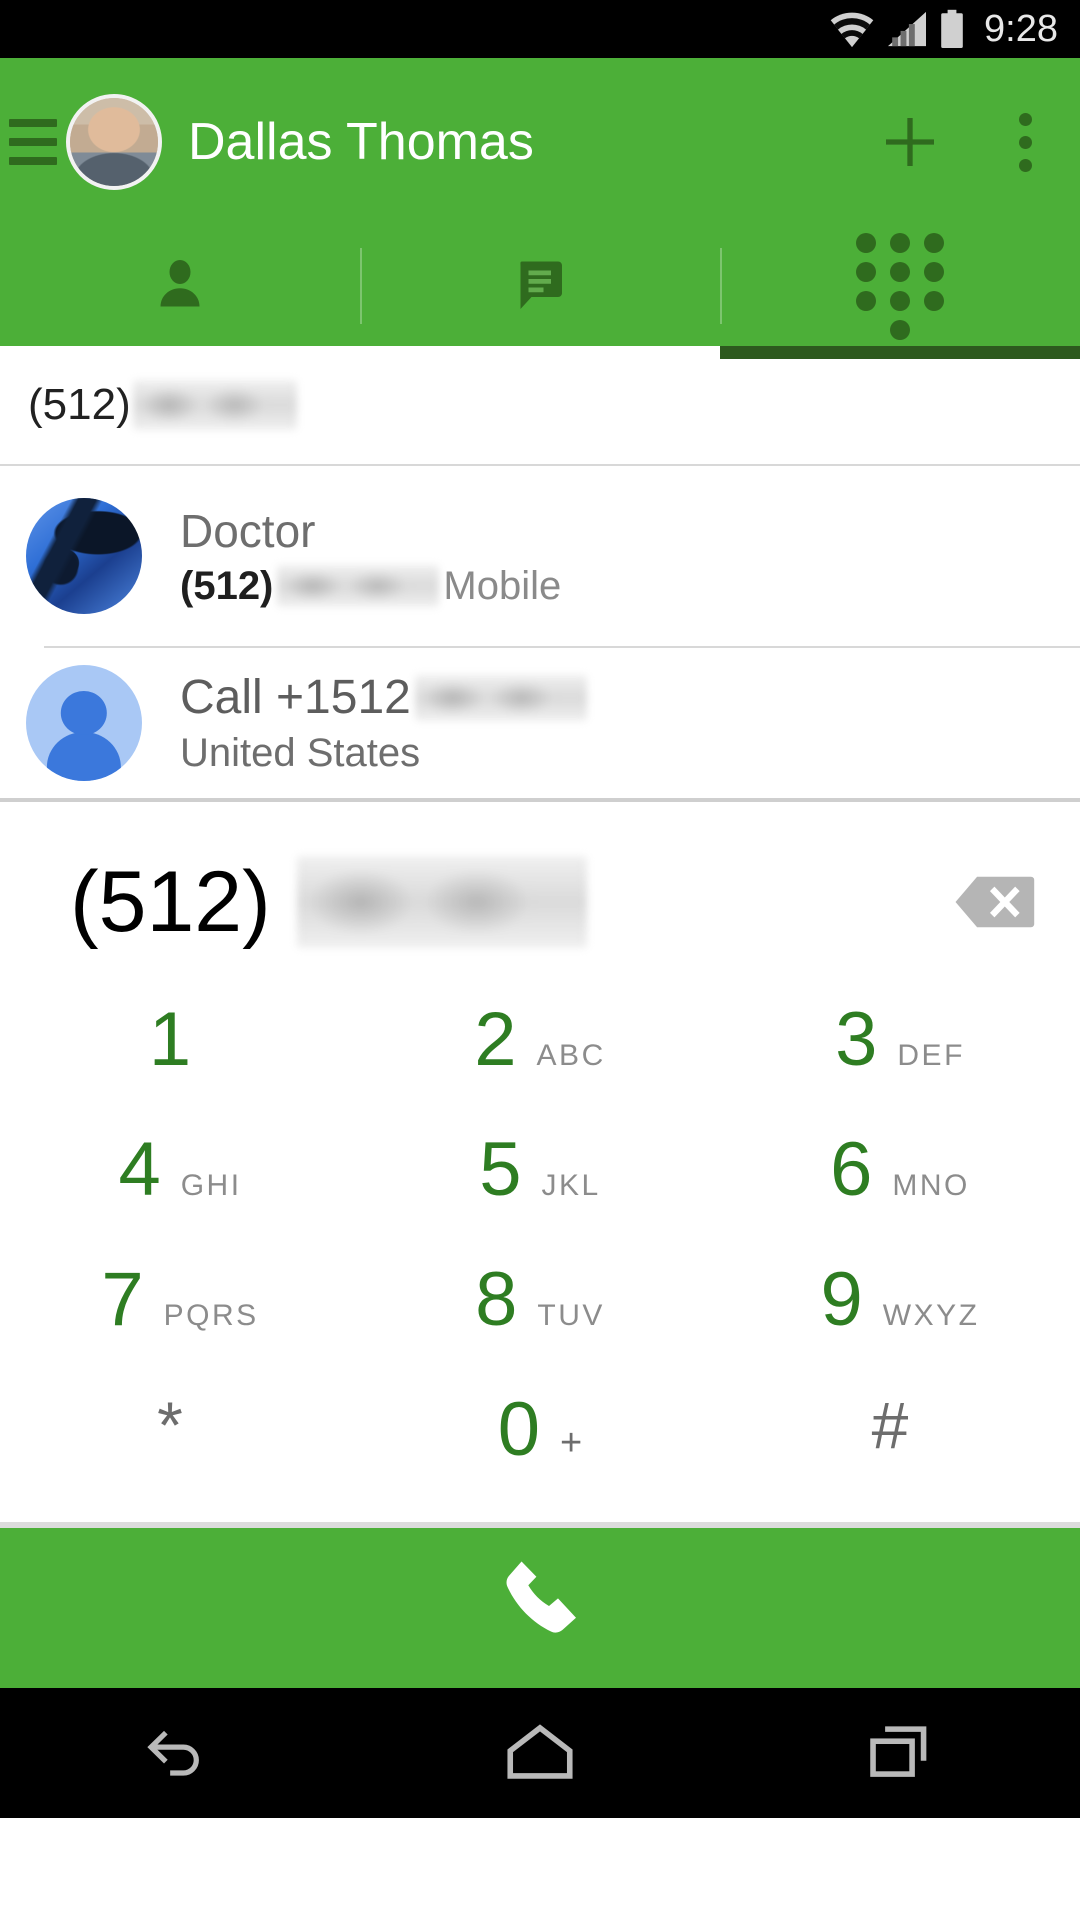 Image resolution: width=1080 pixels, height=1920 pixels. What do you see at coordinates (907, 29) in the screenshot?
I see `signal-icon` at bounding box center [907, 29].